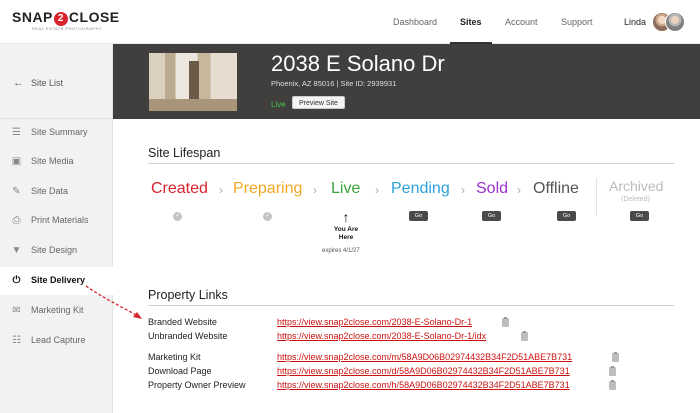  I want to click on annotation-arrow, so click(113, 302).